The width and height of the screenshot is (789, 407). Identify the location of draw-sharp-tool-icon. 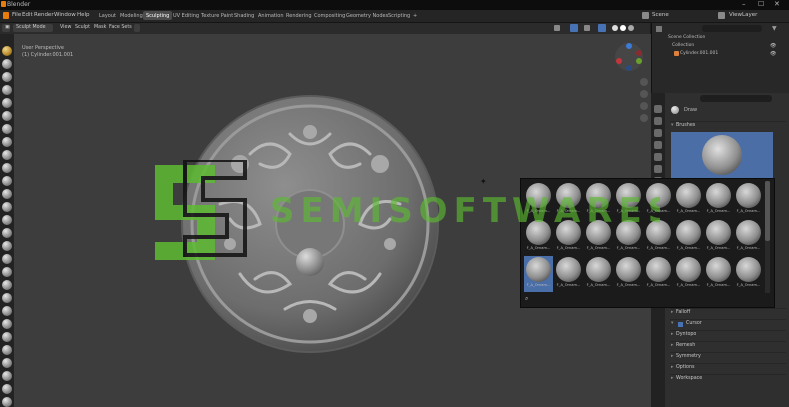
(7, 64).